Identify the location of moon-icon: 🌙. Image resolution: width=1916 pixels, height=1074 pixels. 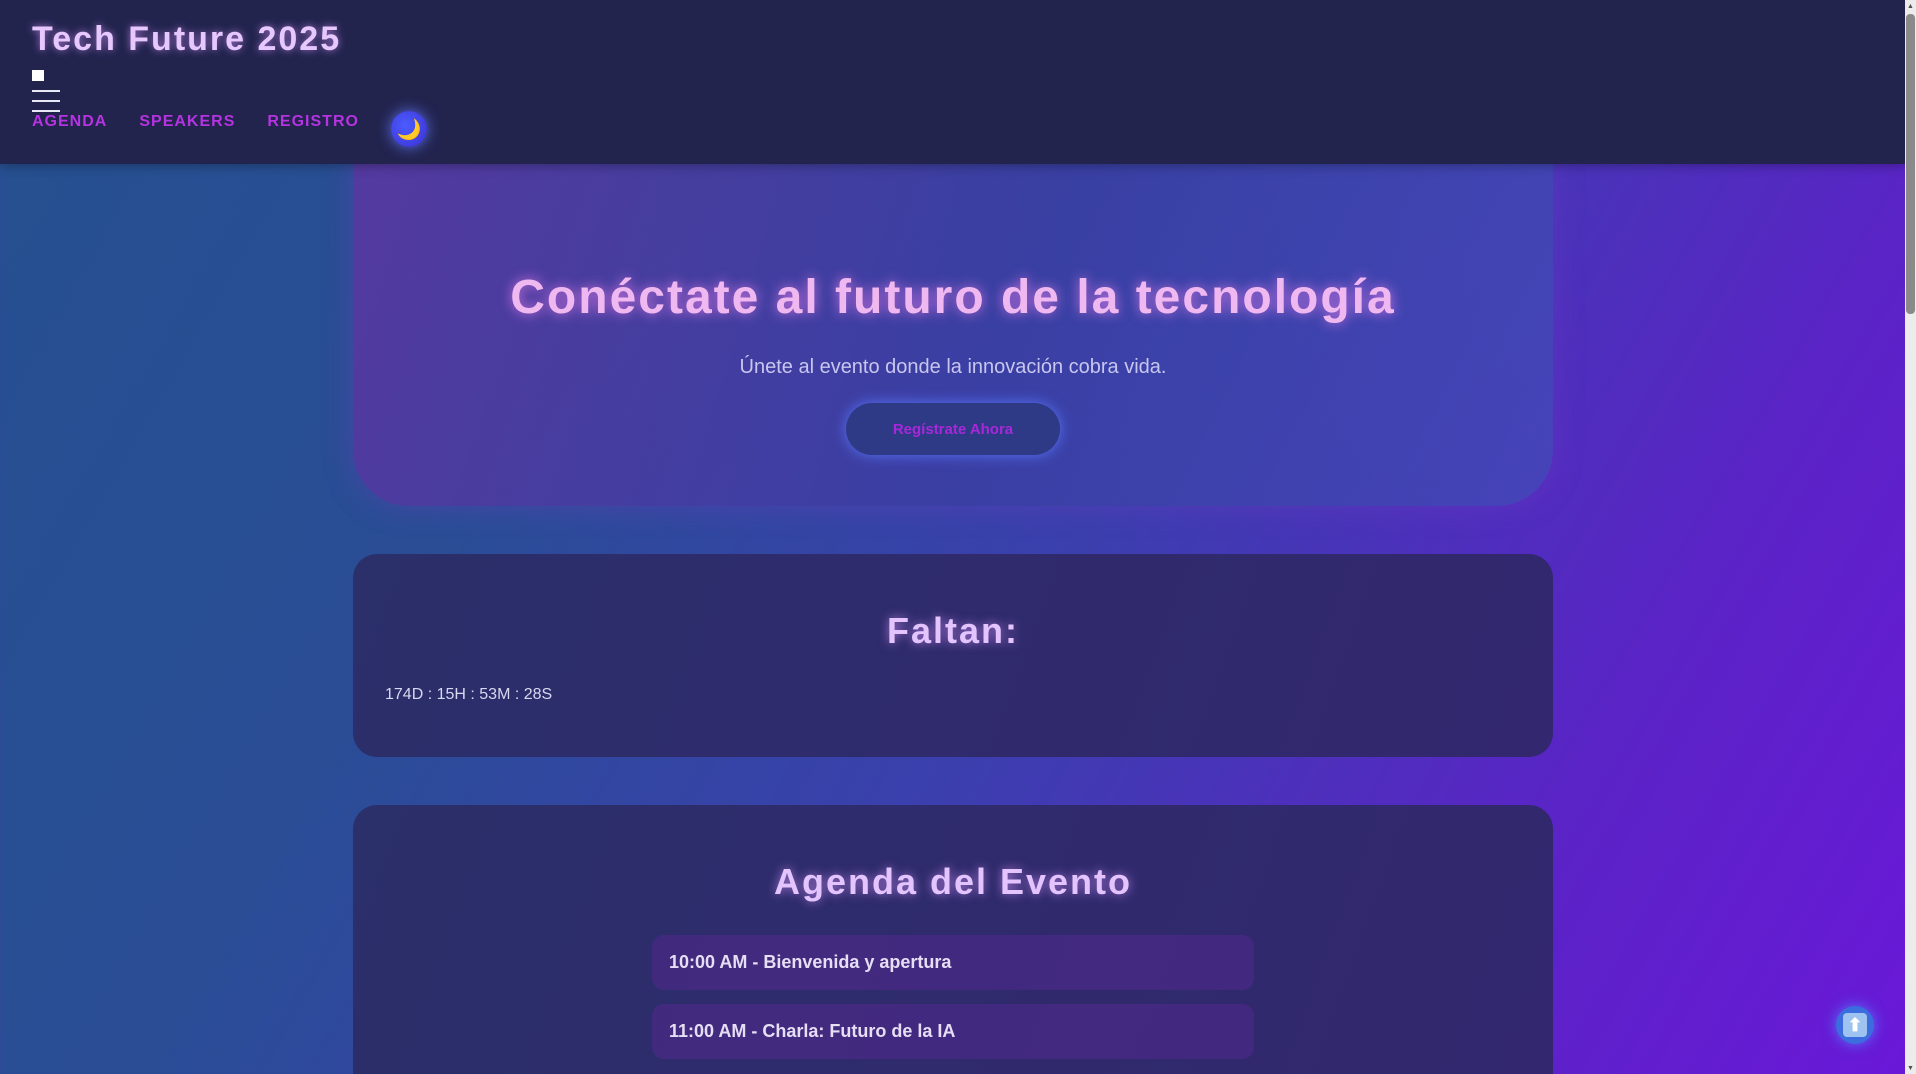
(409, 129).